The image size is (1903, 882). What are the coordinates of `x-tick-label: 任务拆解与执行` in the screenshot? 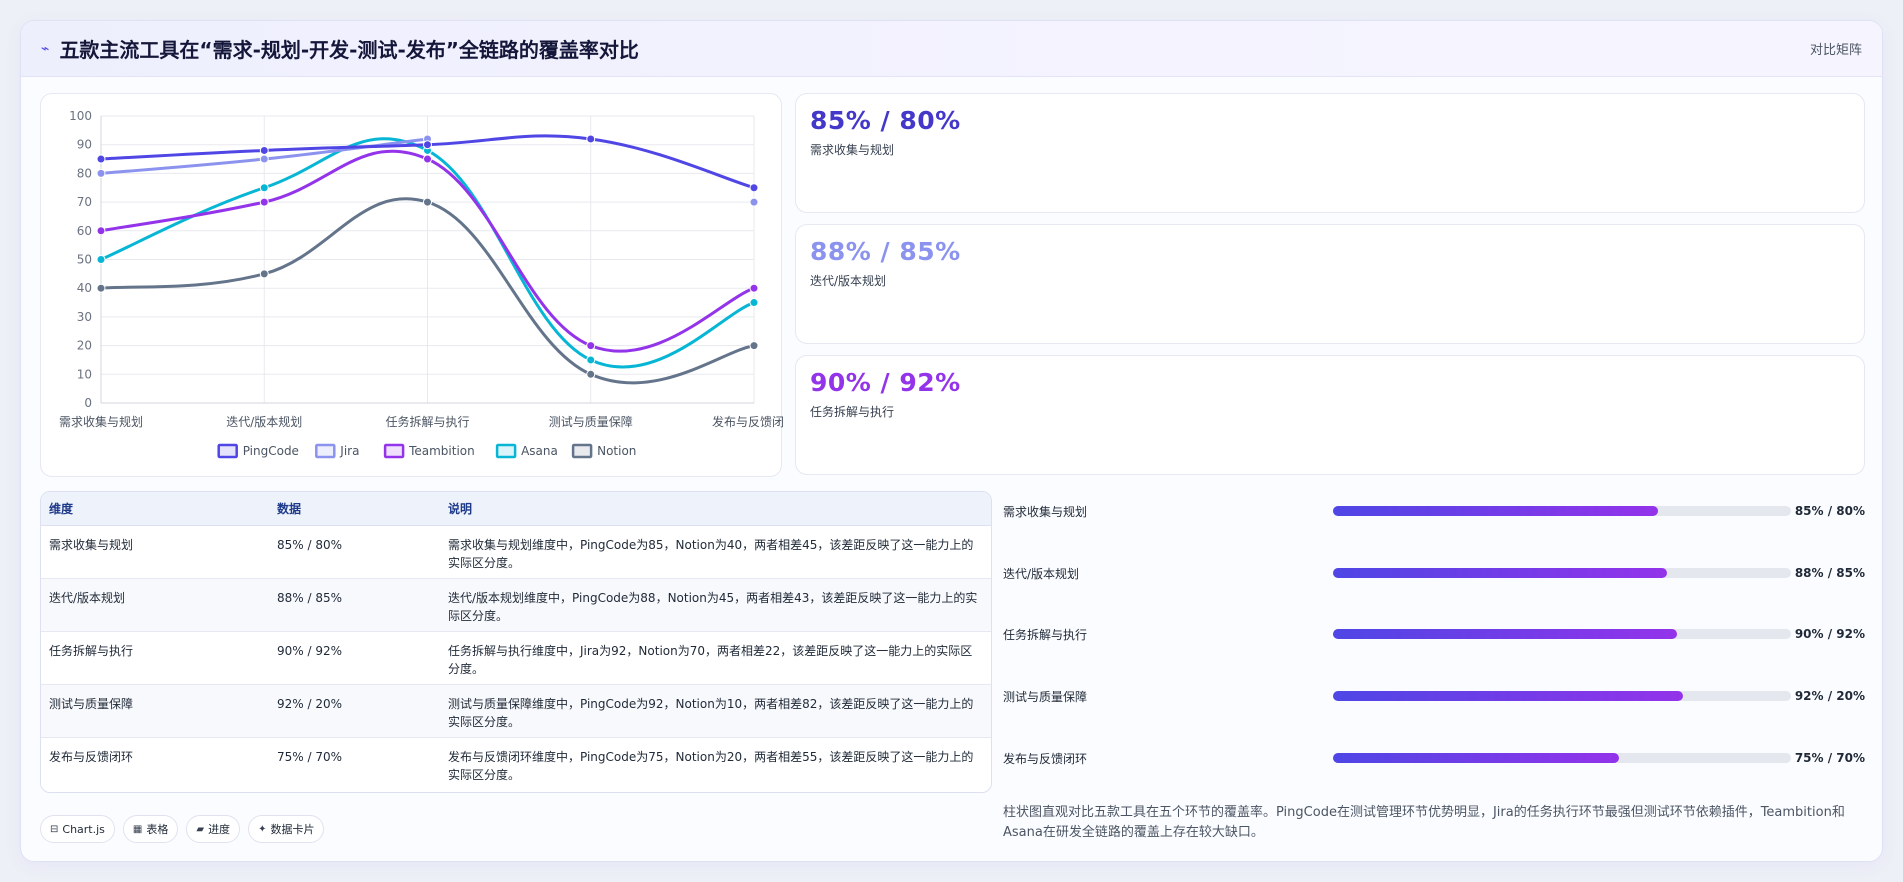 It's located at (427, 421).